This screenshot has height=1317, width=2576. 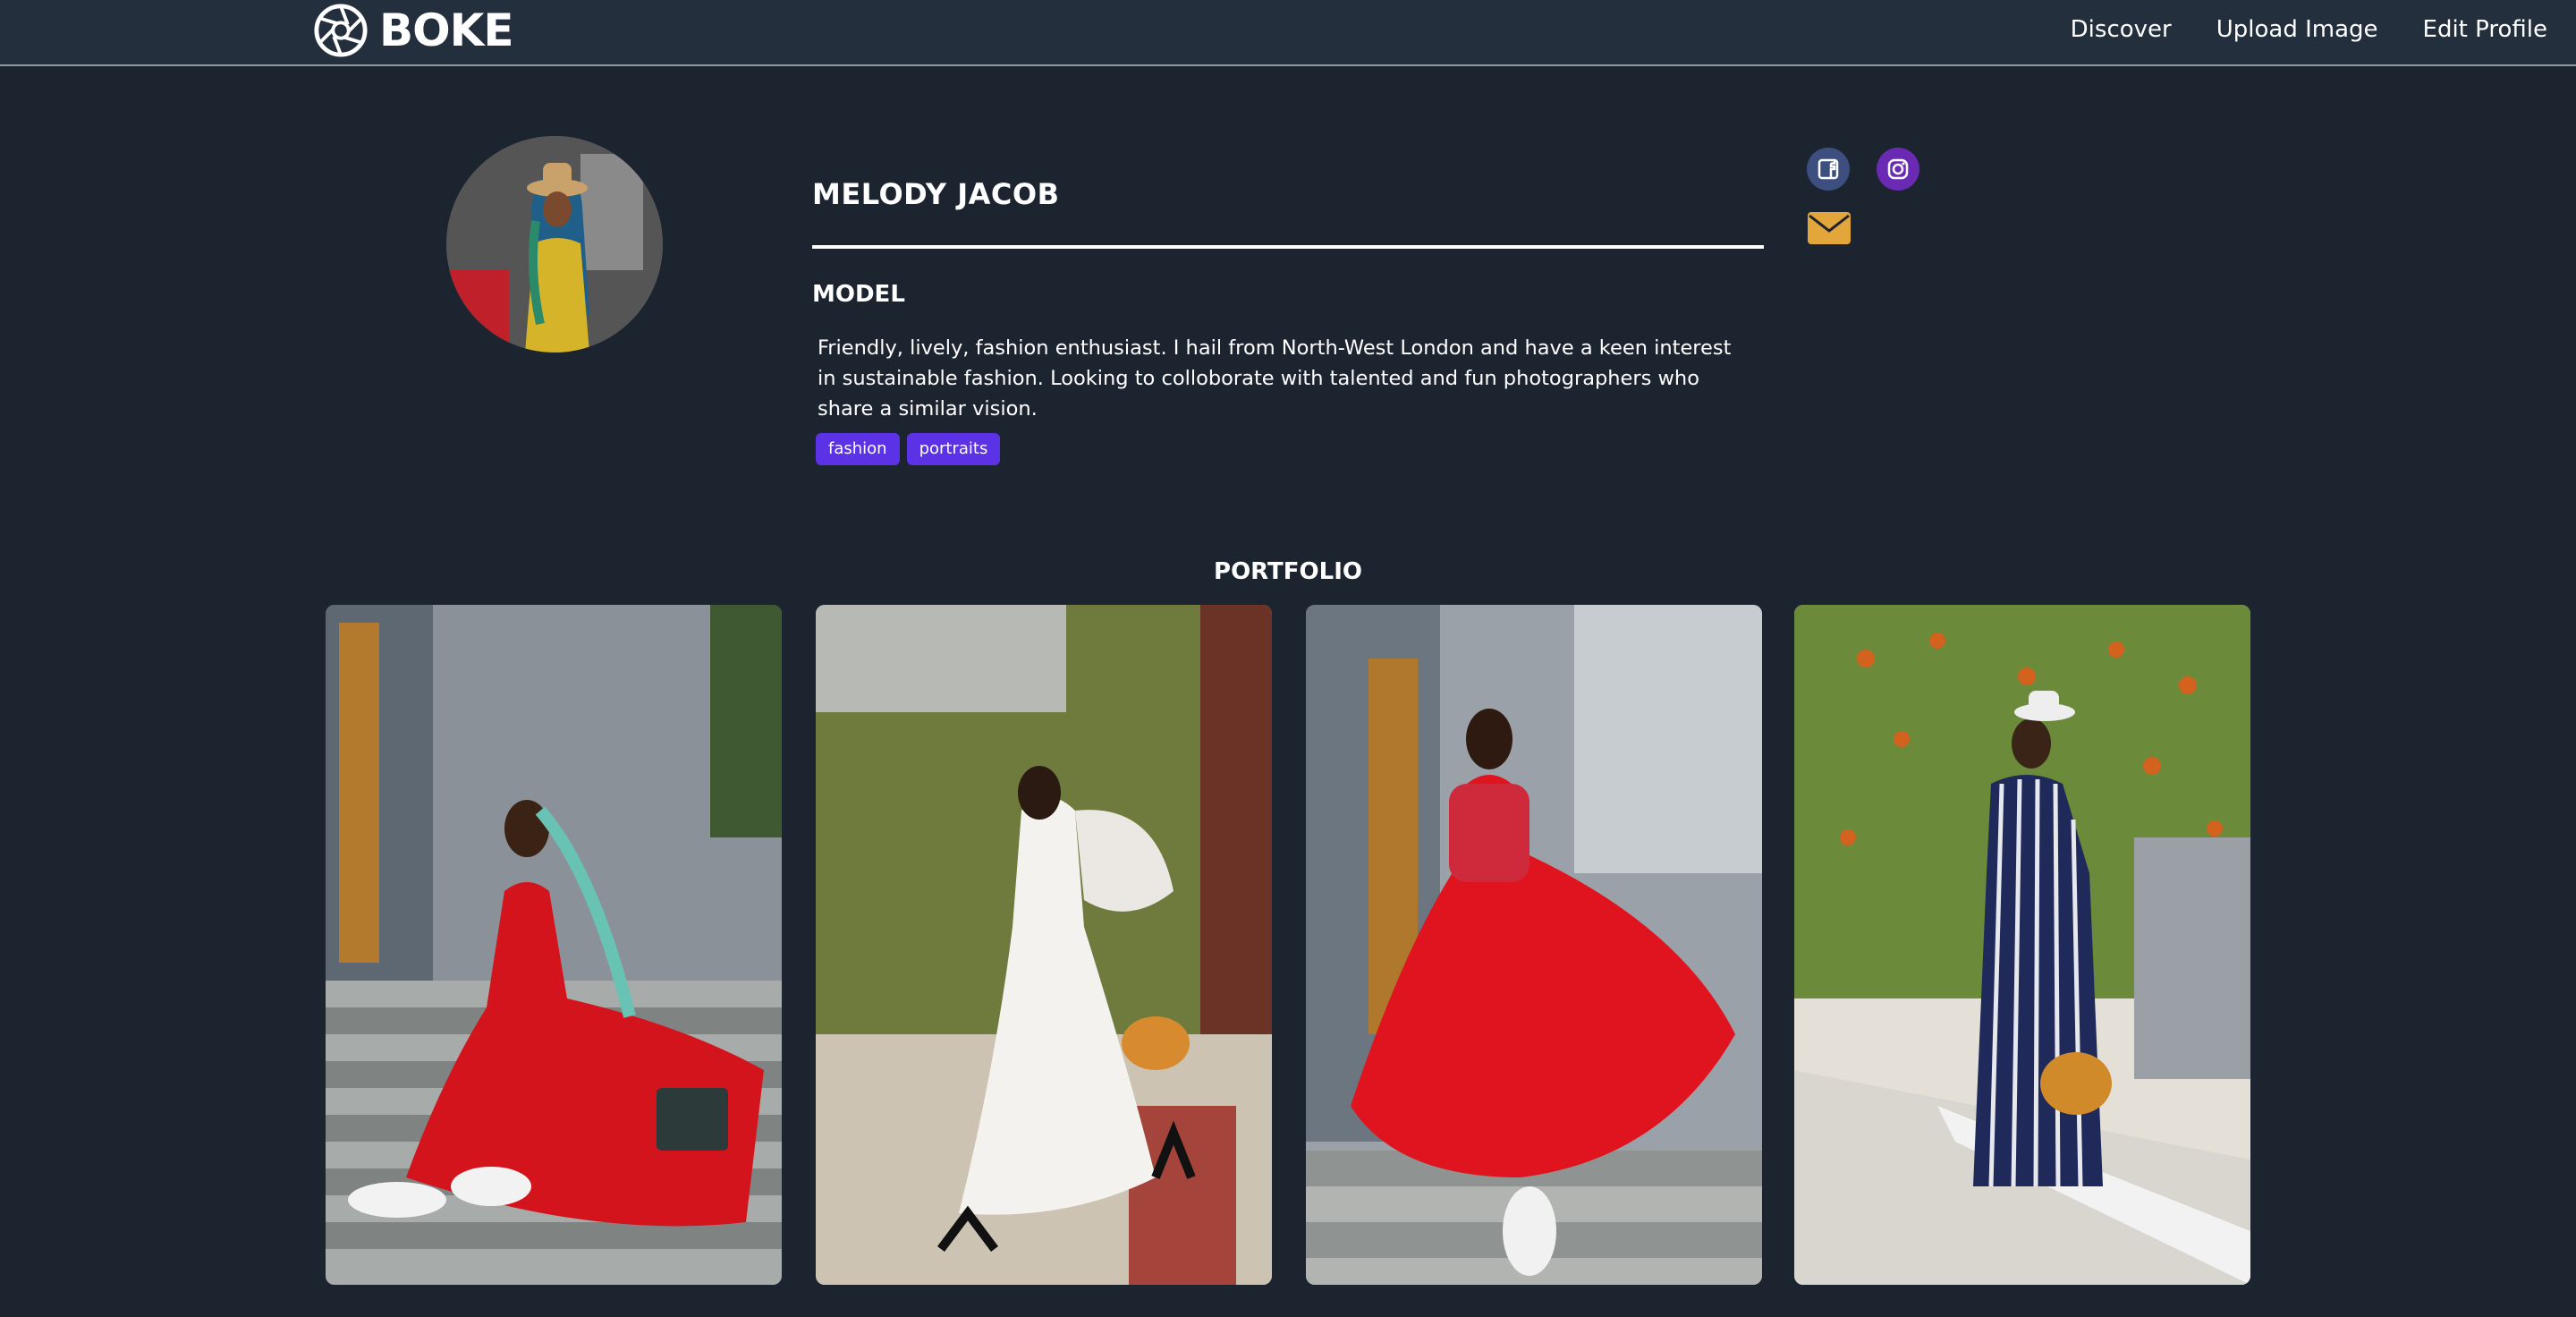 What do you see at coordinates (858, 449) in the screenshot?
I see `tag-fashion: fashion` at bounding box center [858, 449].